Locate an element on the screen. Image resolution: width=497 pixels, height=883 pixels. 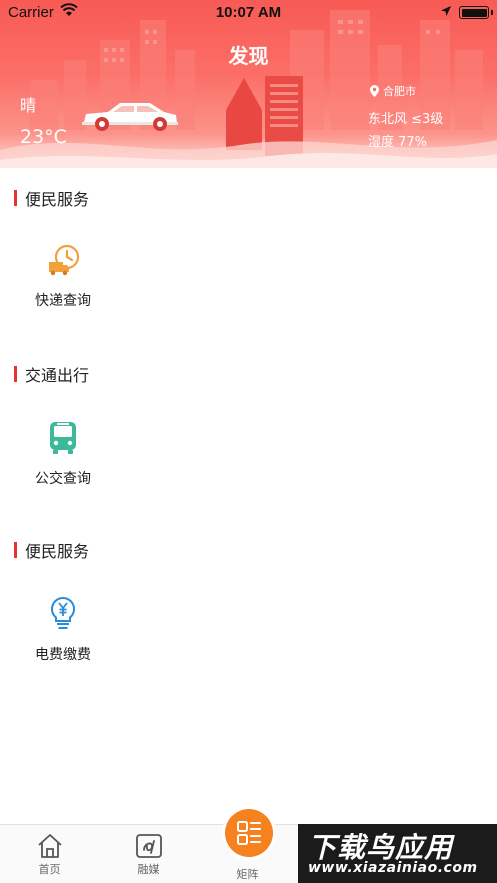
tab-label: 首页 is located at coordinates (49, 869).